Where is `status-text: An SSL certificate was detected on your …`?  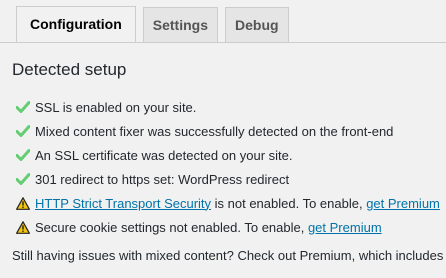 status-text: An SSL certificate was detected on your … is located at coordinates (164, 155).